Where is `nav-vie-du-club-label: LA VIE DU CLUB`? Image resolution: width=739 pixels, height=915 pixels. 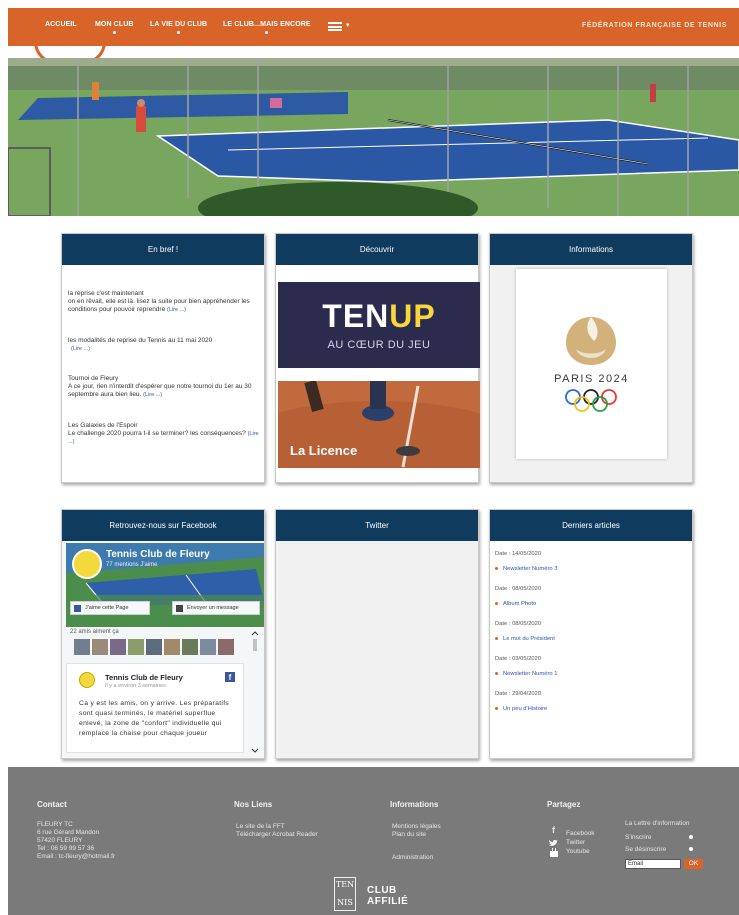 nav-vie-du-club-label: LA VIE DU CLUB is located at coordinates (179, 24).